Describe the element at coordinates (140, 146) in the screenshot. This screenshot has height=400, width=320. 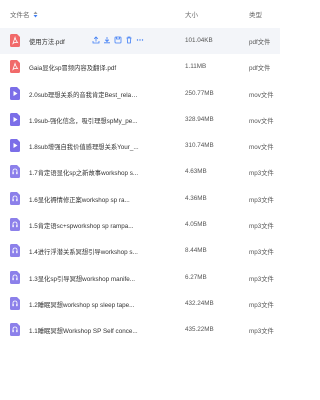
I see `file-row: 1.8sub增强自我价值感理想关系Your_... 310.74MB mov文件` at that location.